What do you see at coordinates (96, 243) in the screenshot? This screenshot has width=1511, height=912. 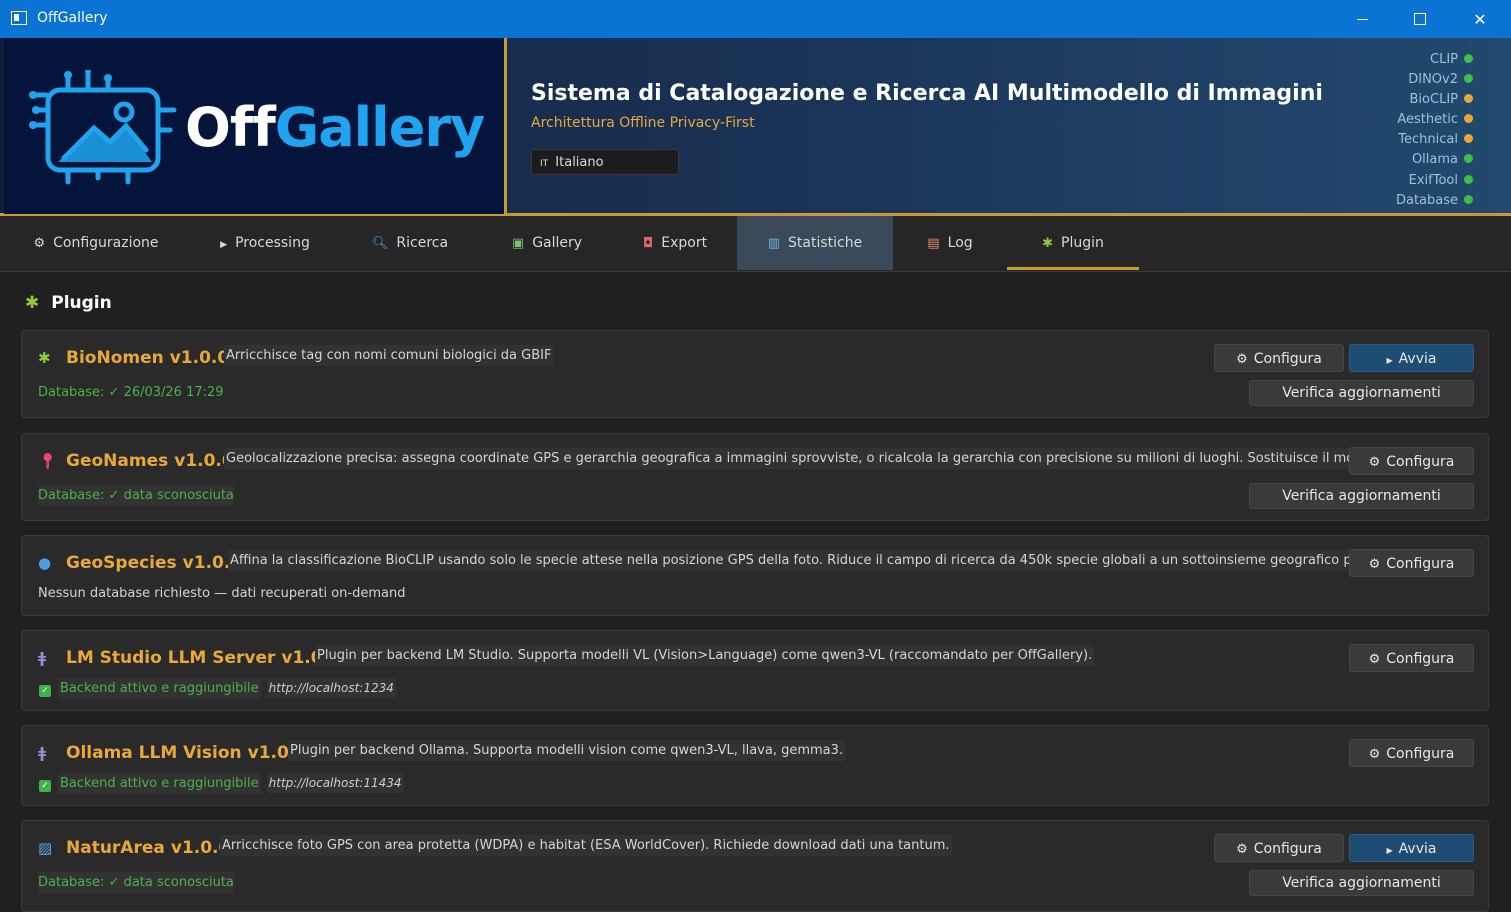 I see `tab-configurazione: ⚙ Configurazione` at bounding box center [96, 243].